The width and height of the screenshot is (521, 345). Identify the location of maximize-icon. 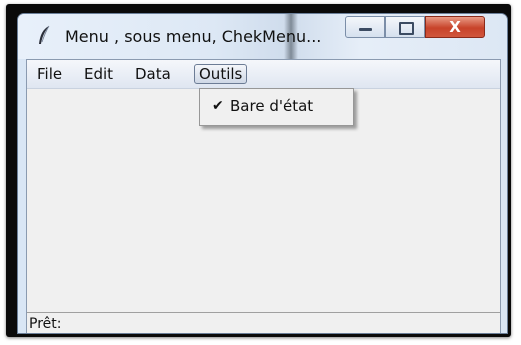
(406, 28).